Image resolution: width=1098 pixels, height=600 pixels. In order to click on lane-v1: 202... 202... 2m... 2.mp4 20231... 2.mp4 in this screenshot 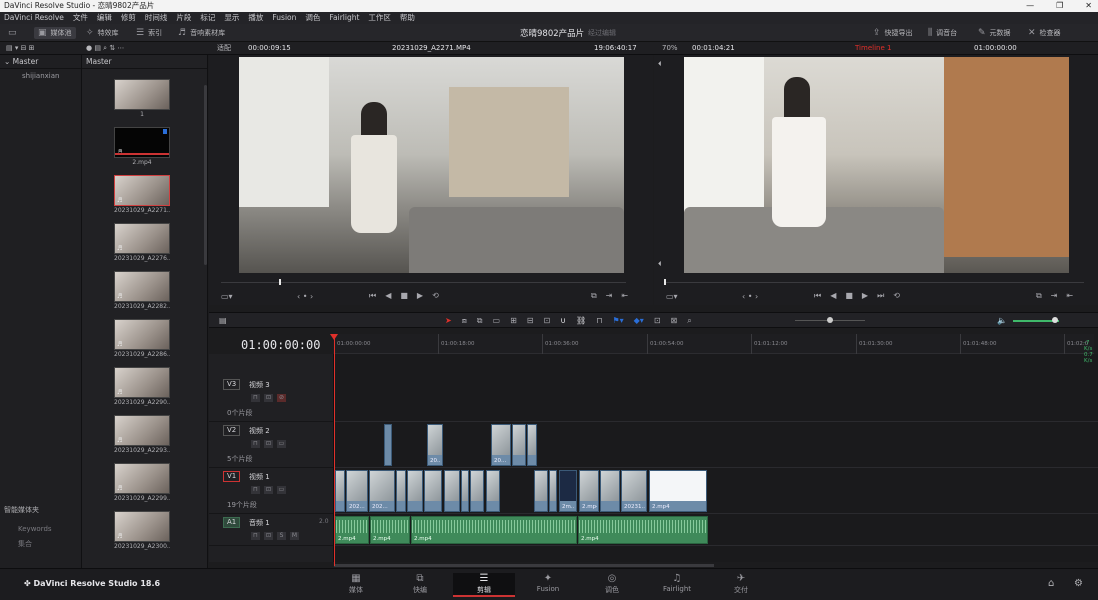, I will do `click(716, 491)`.